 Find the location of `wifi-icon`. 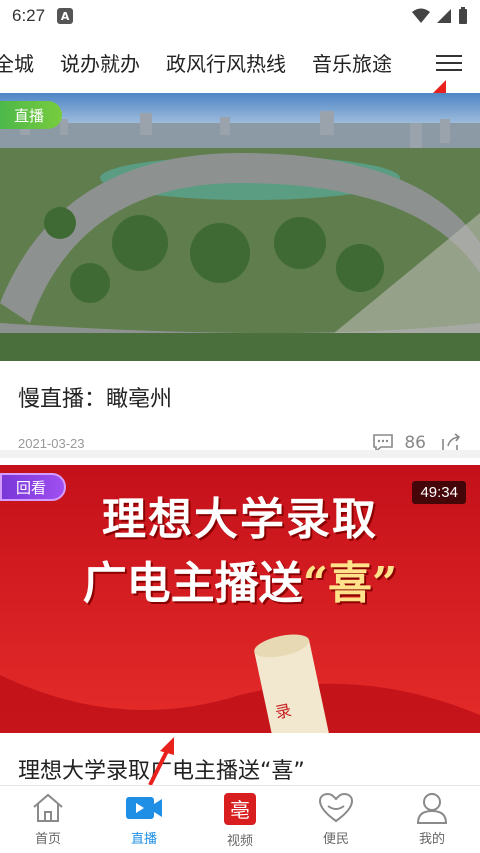

wifi-icon is located at coordinates (421, 15).